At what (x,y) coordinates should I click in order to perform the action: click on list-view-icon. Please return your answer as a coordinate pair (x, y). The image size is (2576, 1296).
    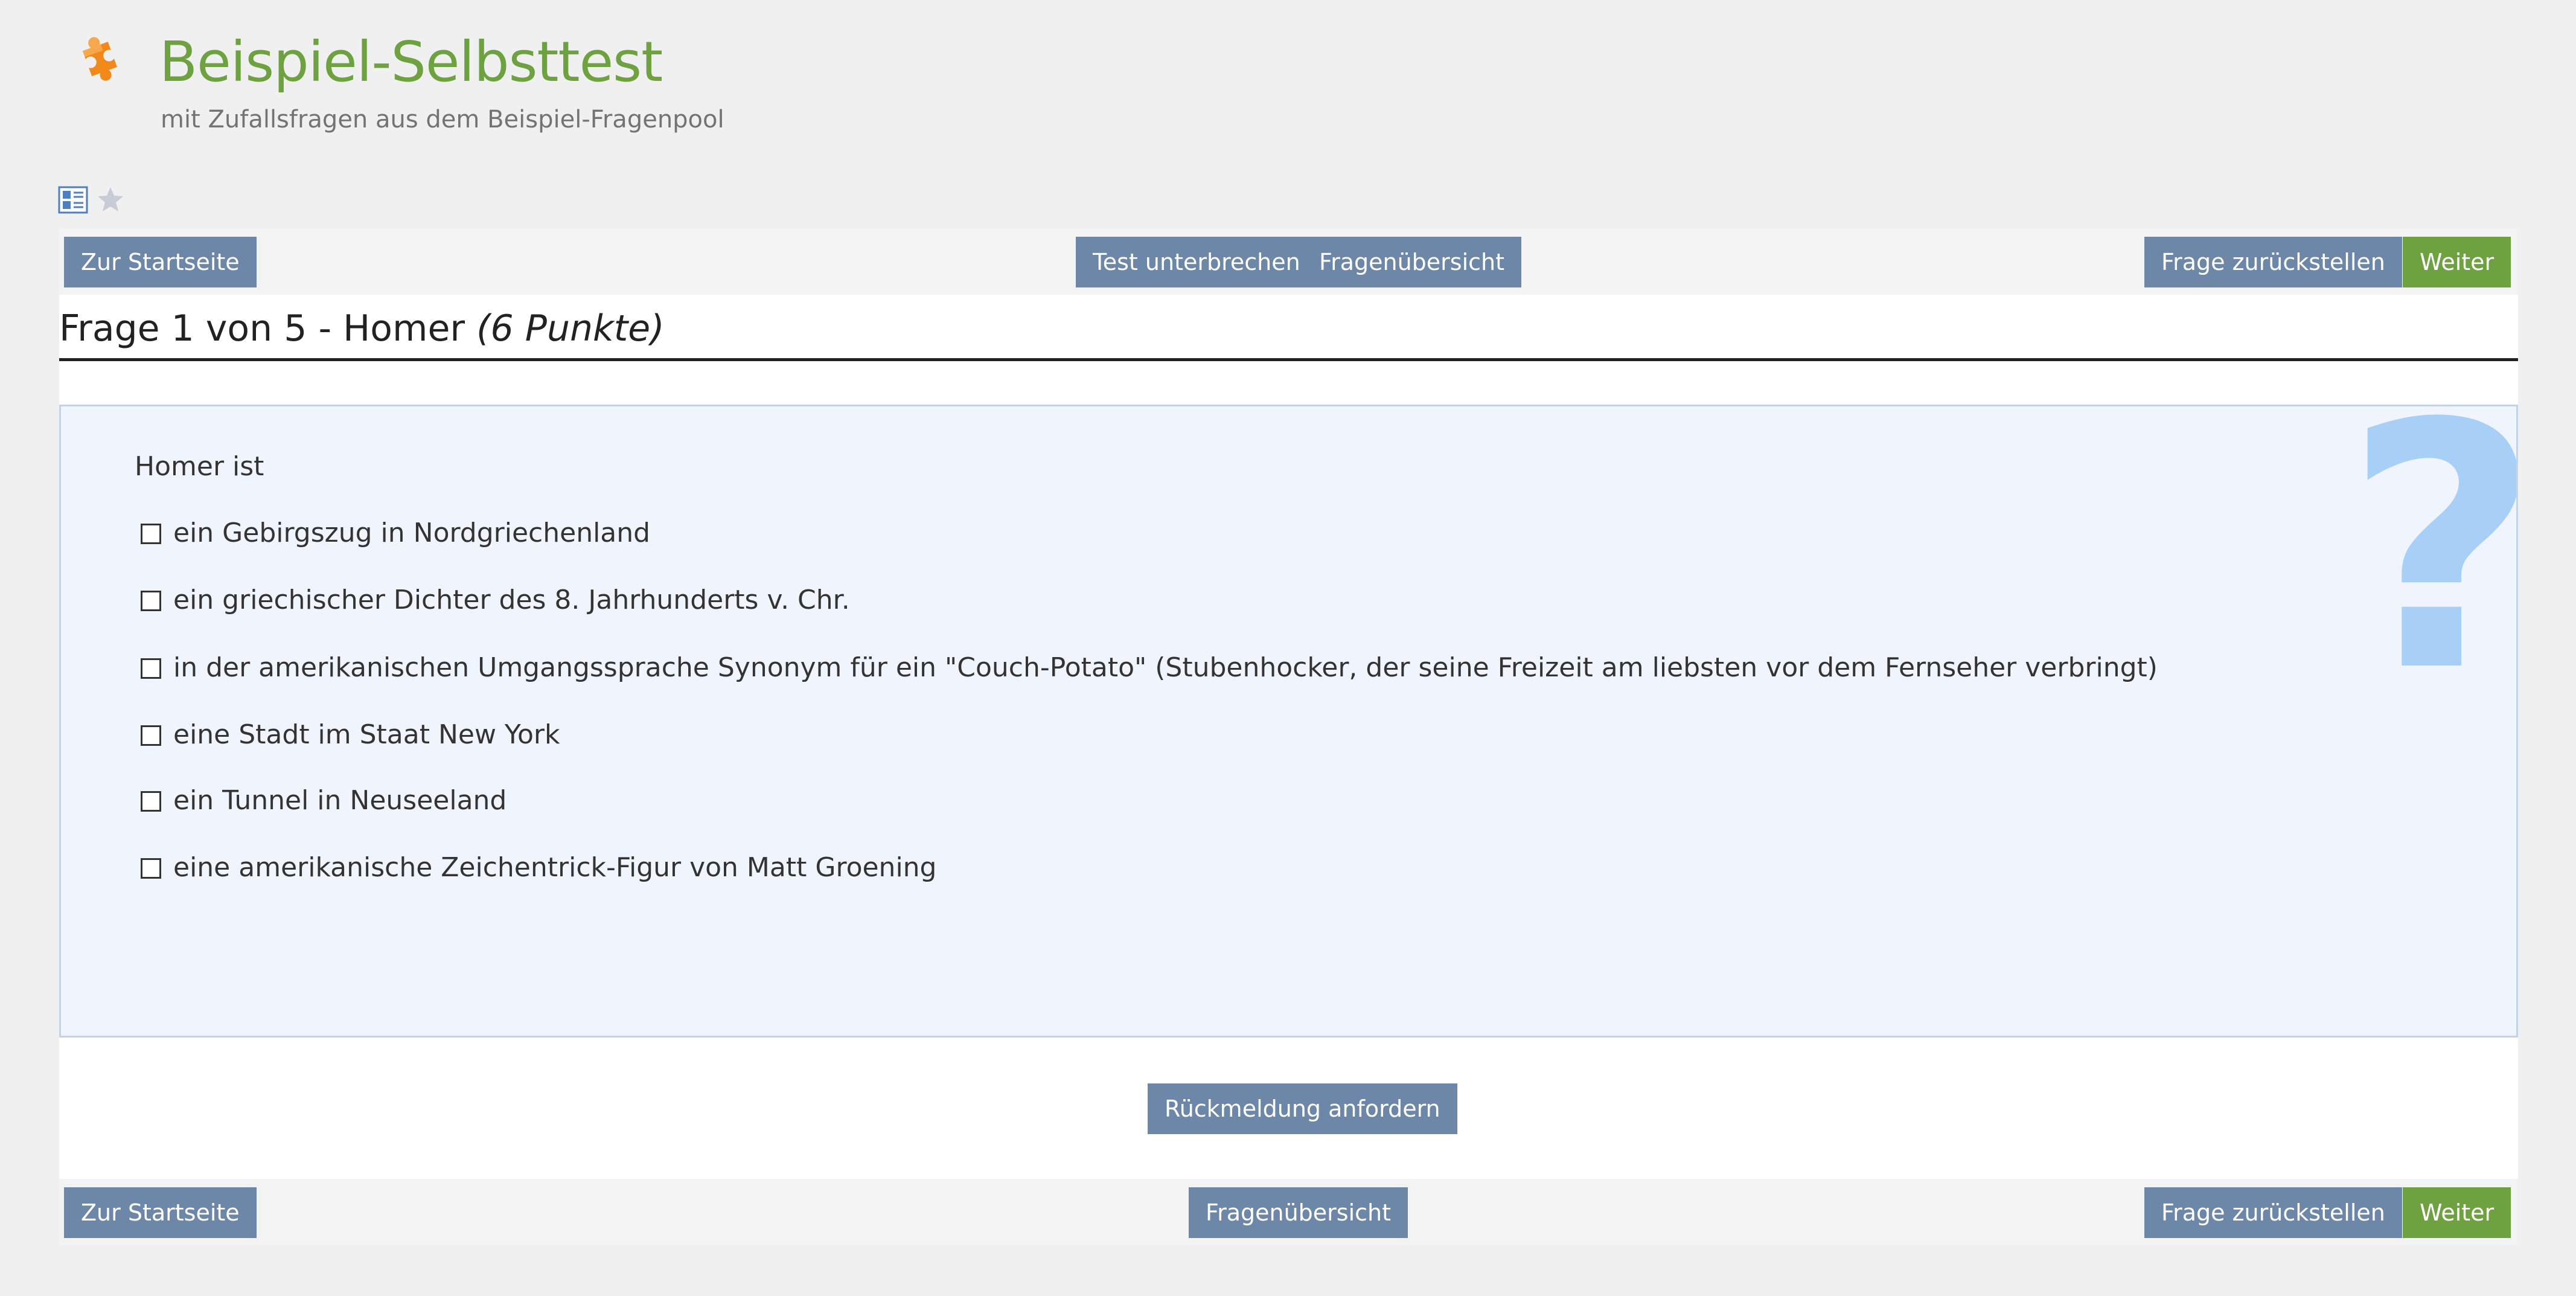
    Looking at the image, I should click on (73, 200).